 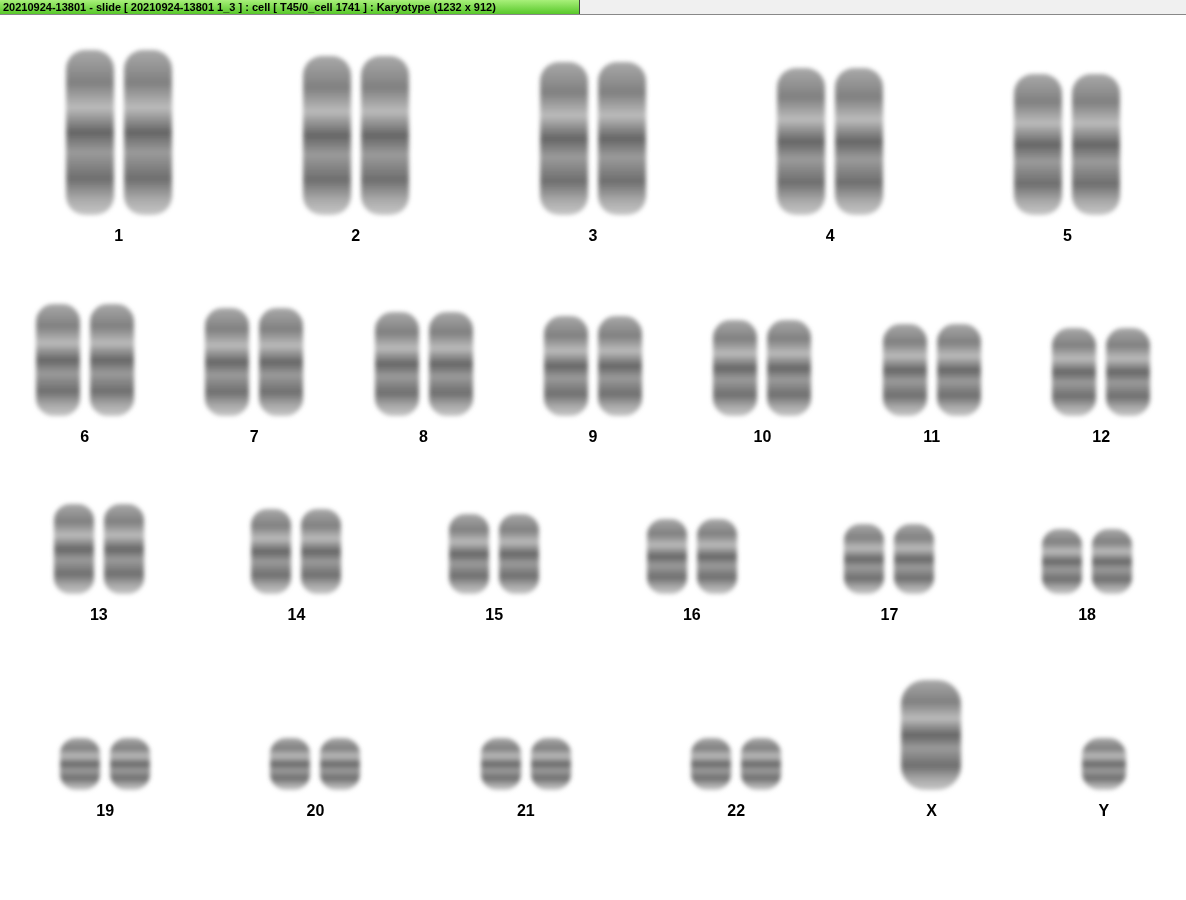 I want to click on chromosome-label: X, so click(x=931, y=811).